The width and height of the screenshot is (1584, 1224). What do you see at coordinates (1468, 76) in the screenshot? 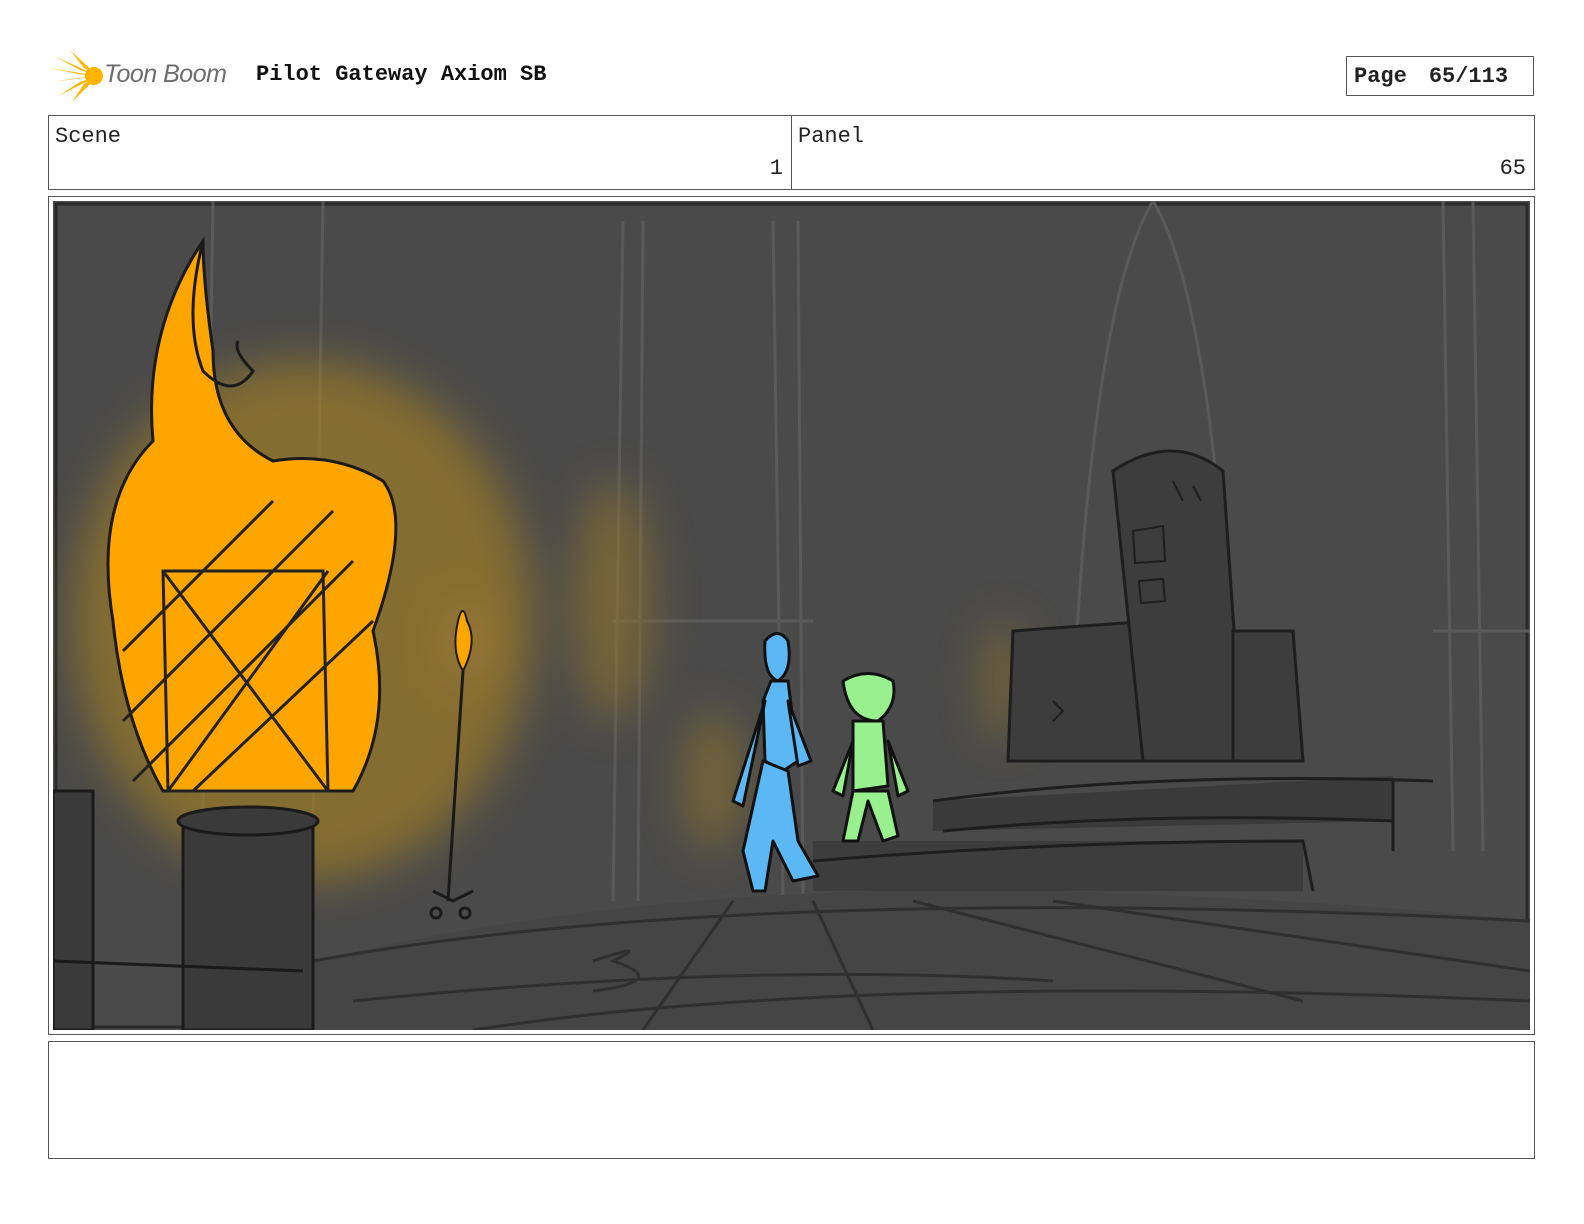
I see `page-number: 65/113` at bounding box center [1468, 76].